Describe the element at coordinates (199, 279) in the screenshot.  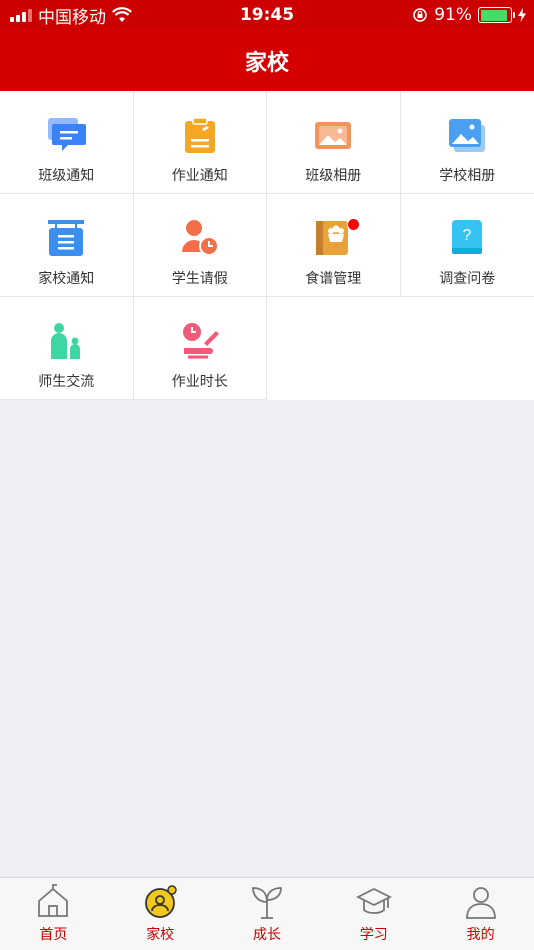
I see `grid-item-label: 学生请假` at that location.